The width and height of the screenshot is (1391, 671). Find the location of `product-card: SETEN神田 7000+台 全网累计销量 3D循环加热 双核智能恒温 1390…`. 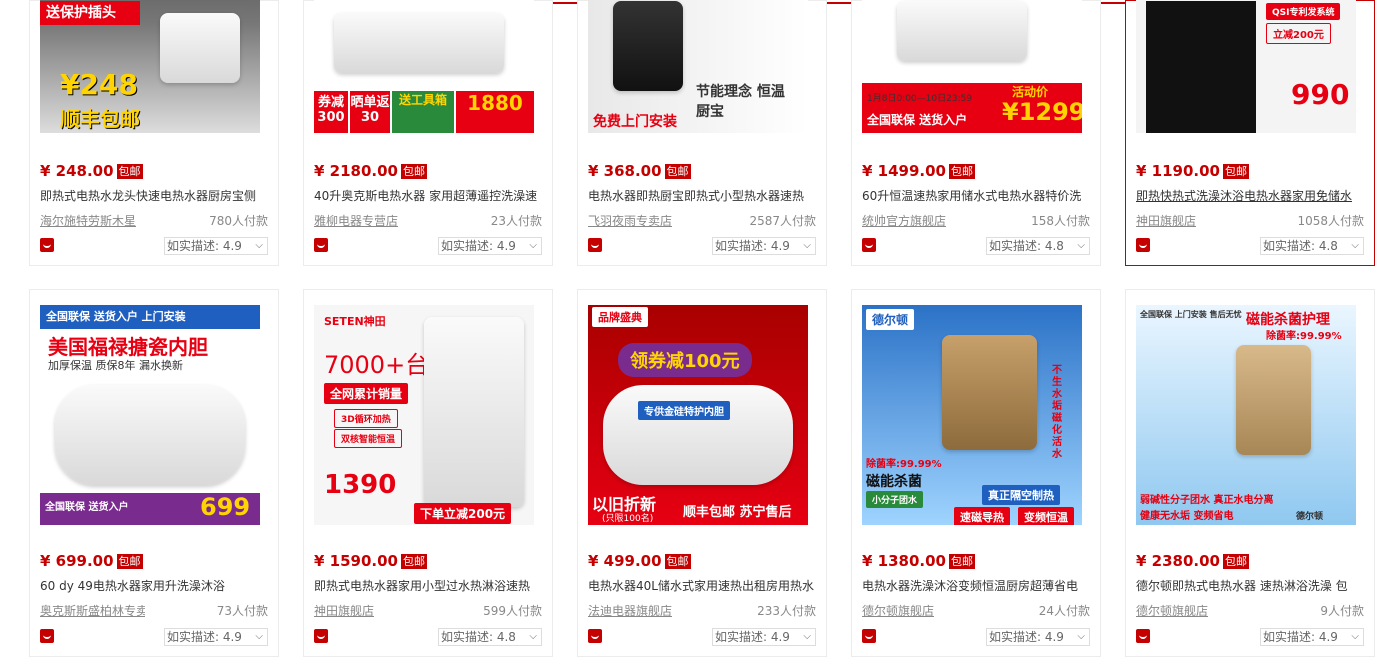

product-card: SETEN神田 7000+台 全网累计销量 3D循环加热 双核智能恒温 1390… is located at coordinates (428, 473).